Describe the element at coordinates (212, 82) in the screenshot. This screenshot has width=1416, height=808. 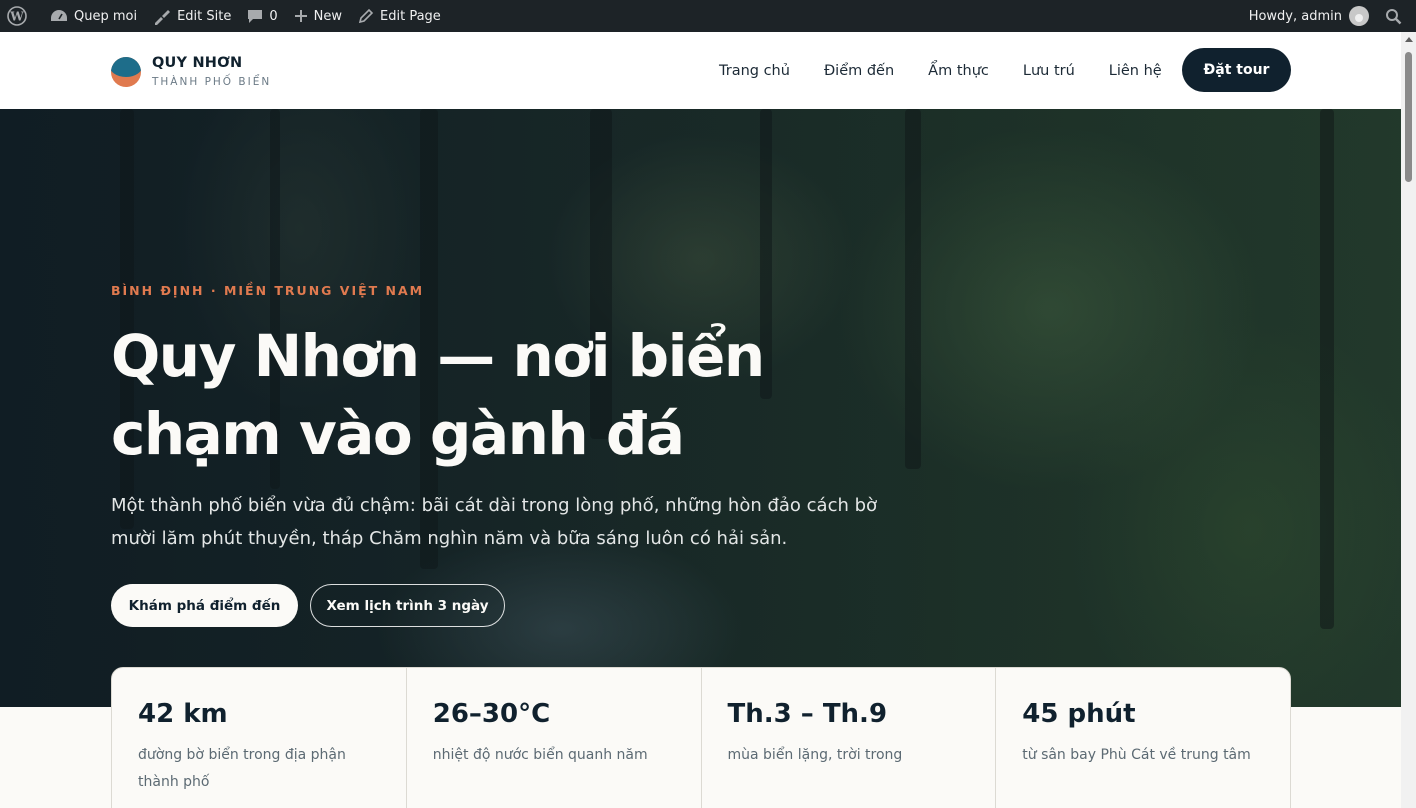
I see `logo-subtitle: THÀNH PHỐ BIỂN` at that location.